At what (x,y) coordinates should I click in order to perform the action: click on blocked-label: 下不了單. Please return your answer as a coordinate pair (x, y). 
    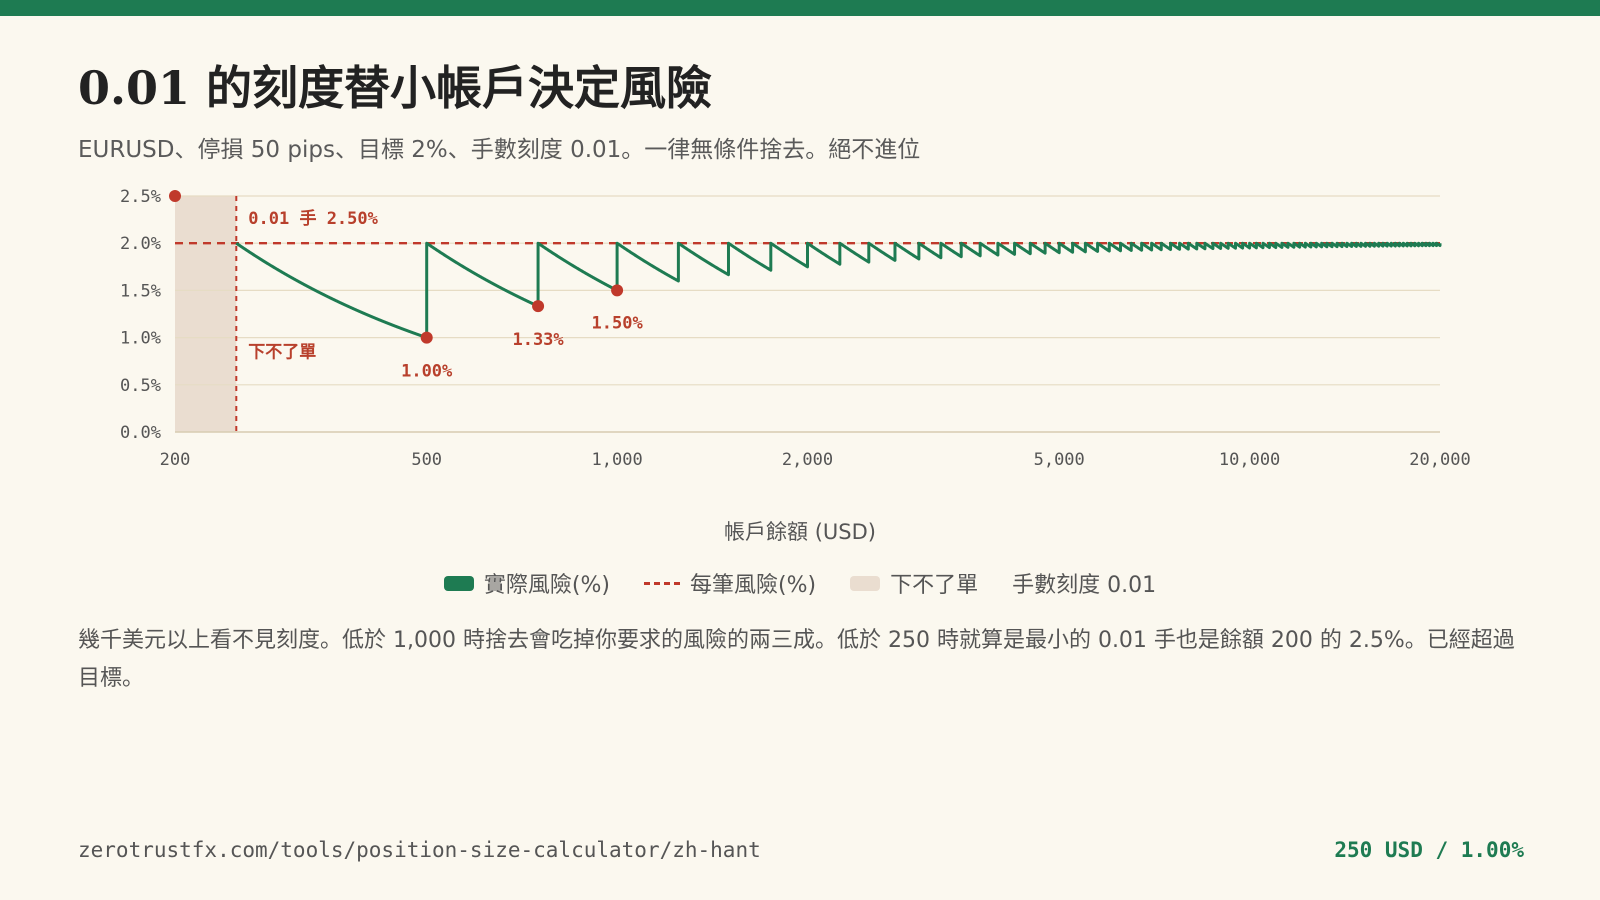
    Looking at the image, I should click on (282, 352).